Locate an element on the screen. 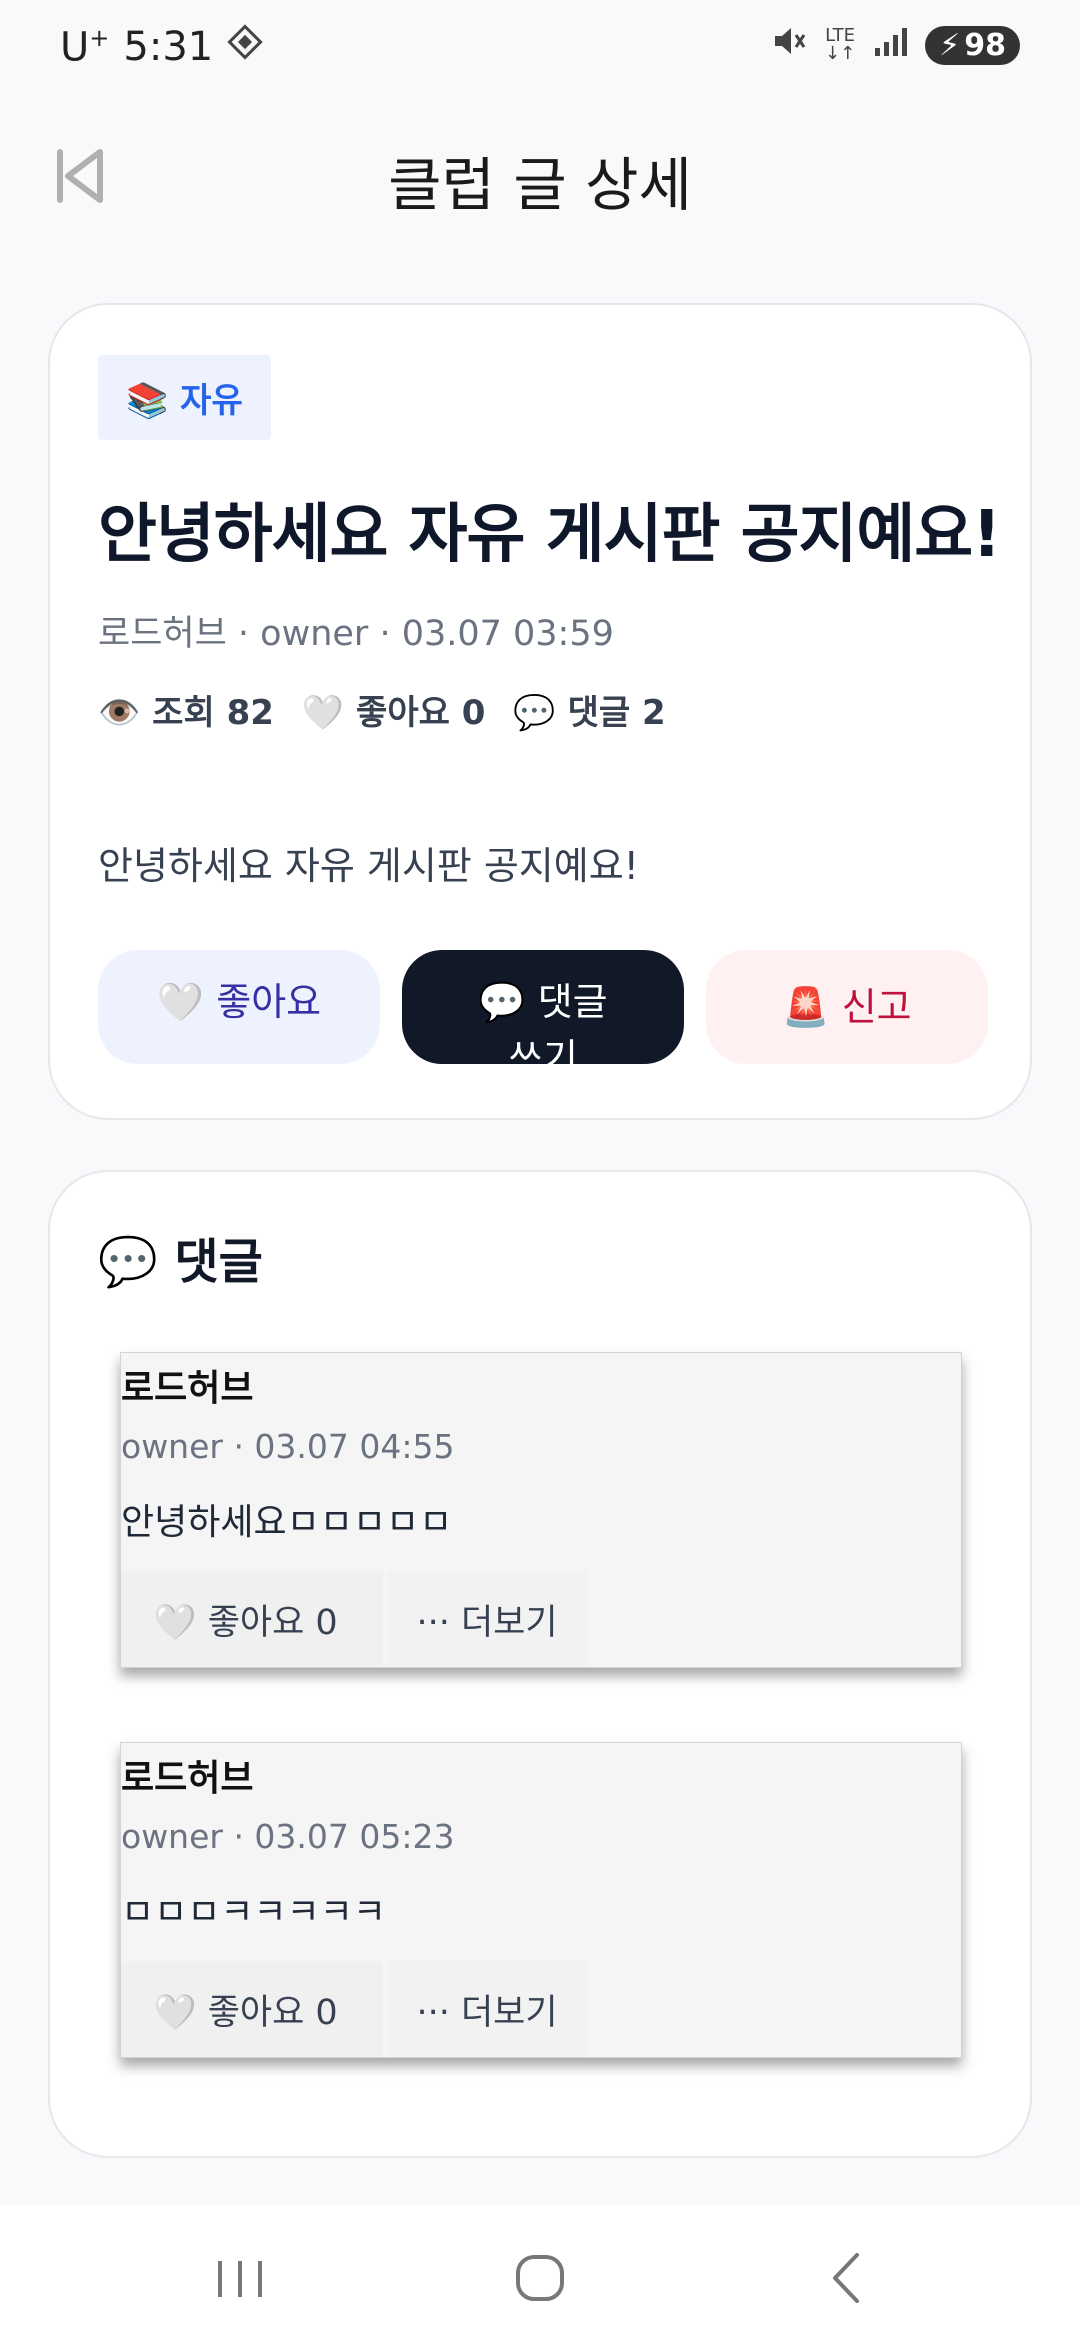 This screenshot has width=1080, height=2340. comments-heading: 💬 댓글 is located at coordinates (180, 1262).